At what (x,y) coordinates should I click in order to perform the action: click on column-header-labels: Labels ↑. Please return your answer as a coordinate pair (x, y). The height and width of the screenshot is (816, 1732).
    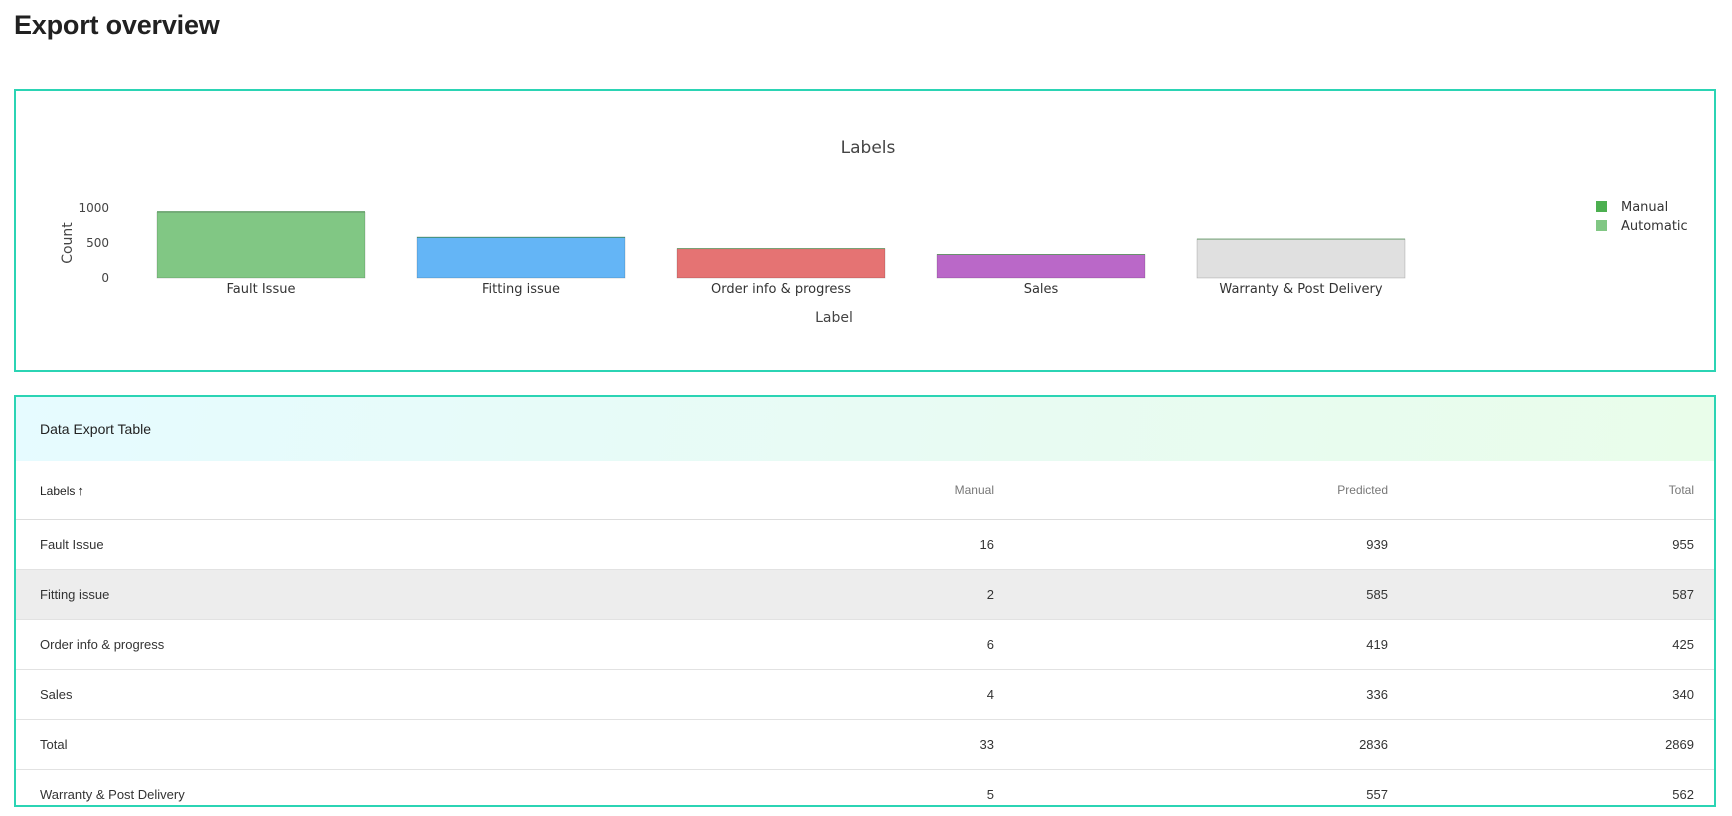
    Looking at the image, I should click on (326, 490).